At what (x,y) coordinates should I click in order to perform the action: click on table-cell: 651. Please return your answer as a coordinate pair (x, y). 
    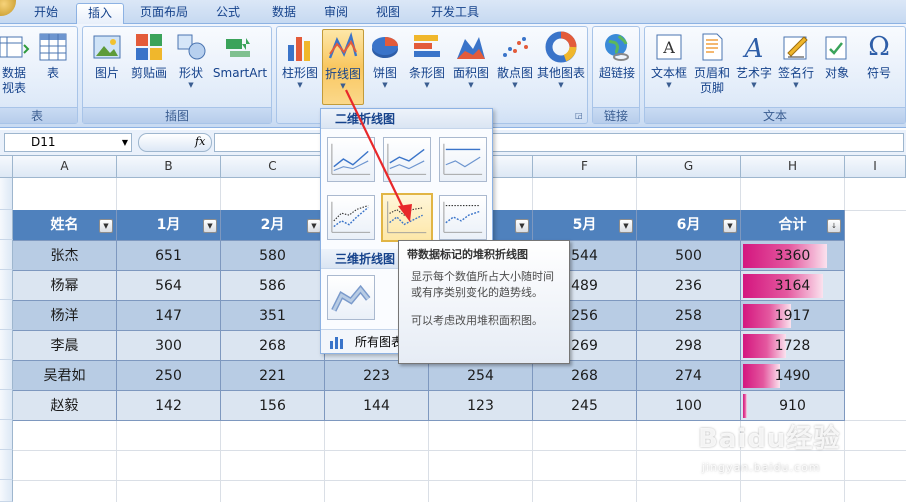
    Looking at the image, I should click on (169, 256).